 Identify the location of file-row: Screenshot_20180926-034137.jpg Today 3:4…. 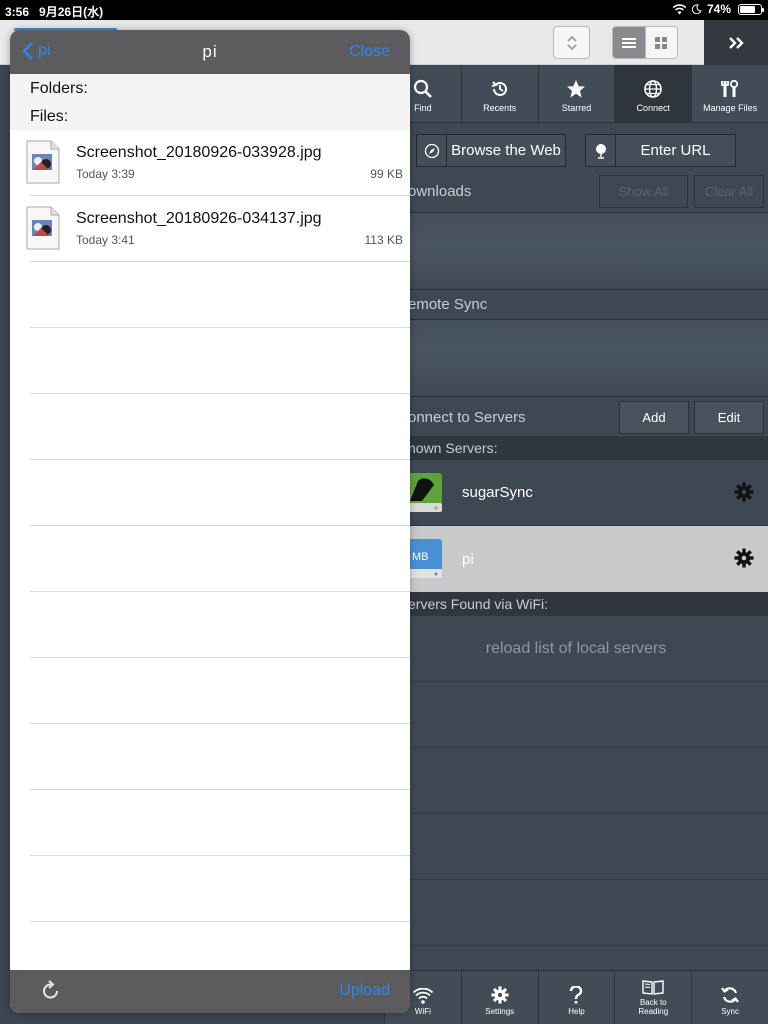
(210, 229).